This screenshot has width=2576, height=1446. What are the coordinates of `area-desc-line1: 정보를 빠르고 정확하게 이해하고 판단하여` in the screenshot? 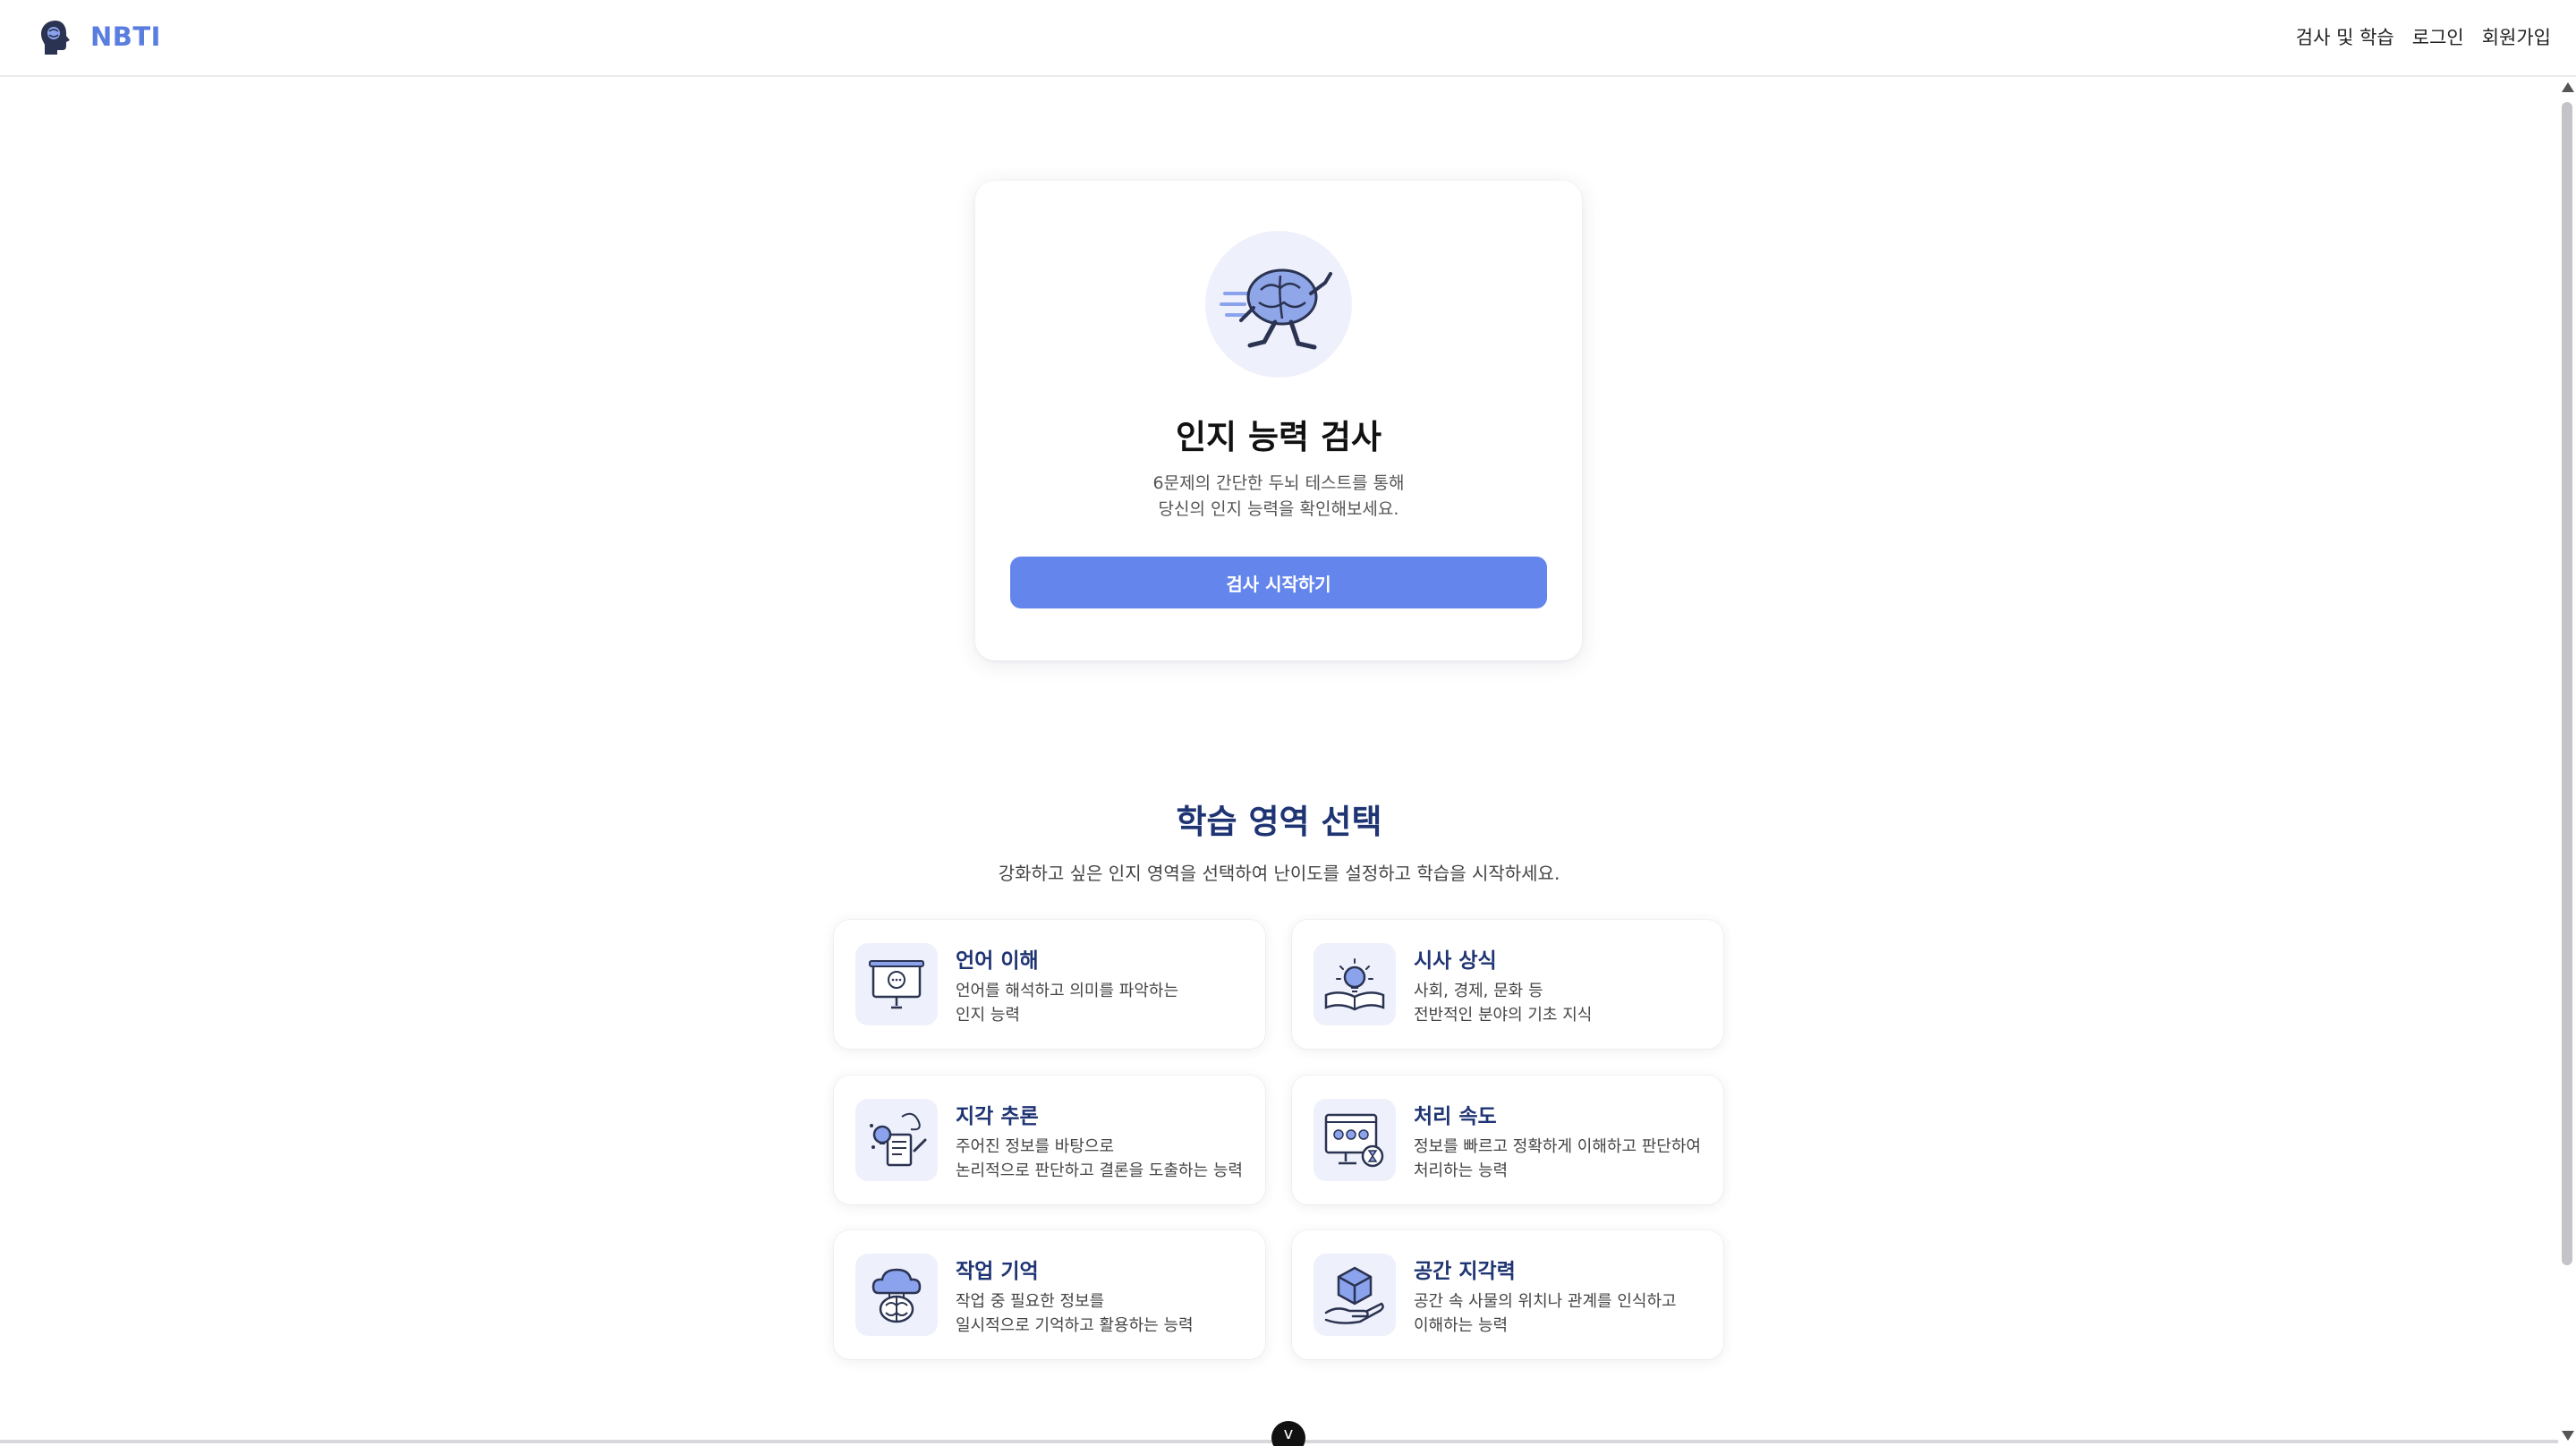 It's located at (1557, 1146).